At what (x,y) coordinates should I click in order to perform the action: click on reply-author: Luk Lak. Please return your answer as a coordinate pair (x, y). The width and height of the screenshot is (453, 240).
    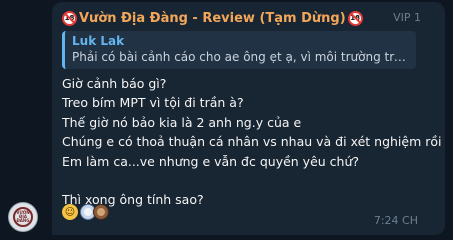
    Looking at the image, I should click on (98, 41).